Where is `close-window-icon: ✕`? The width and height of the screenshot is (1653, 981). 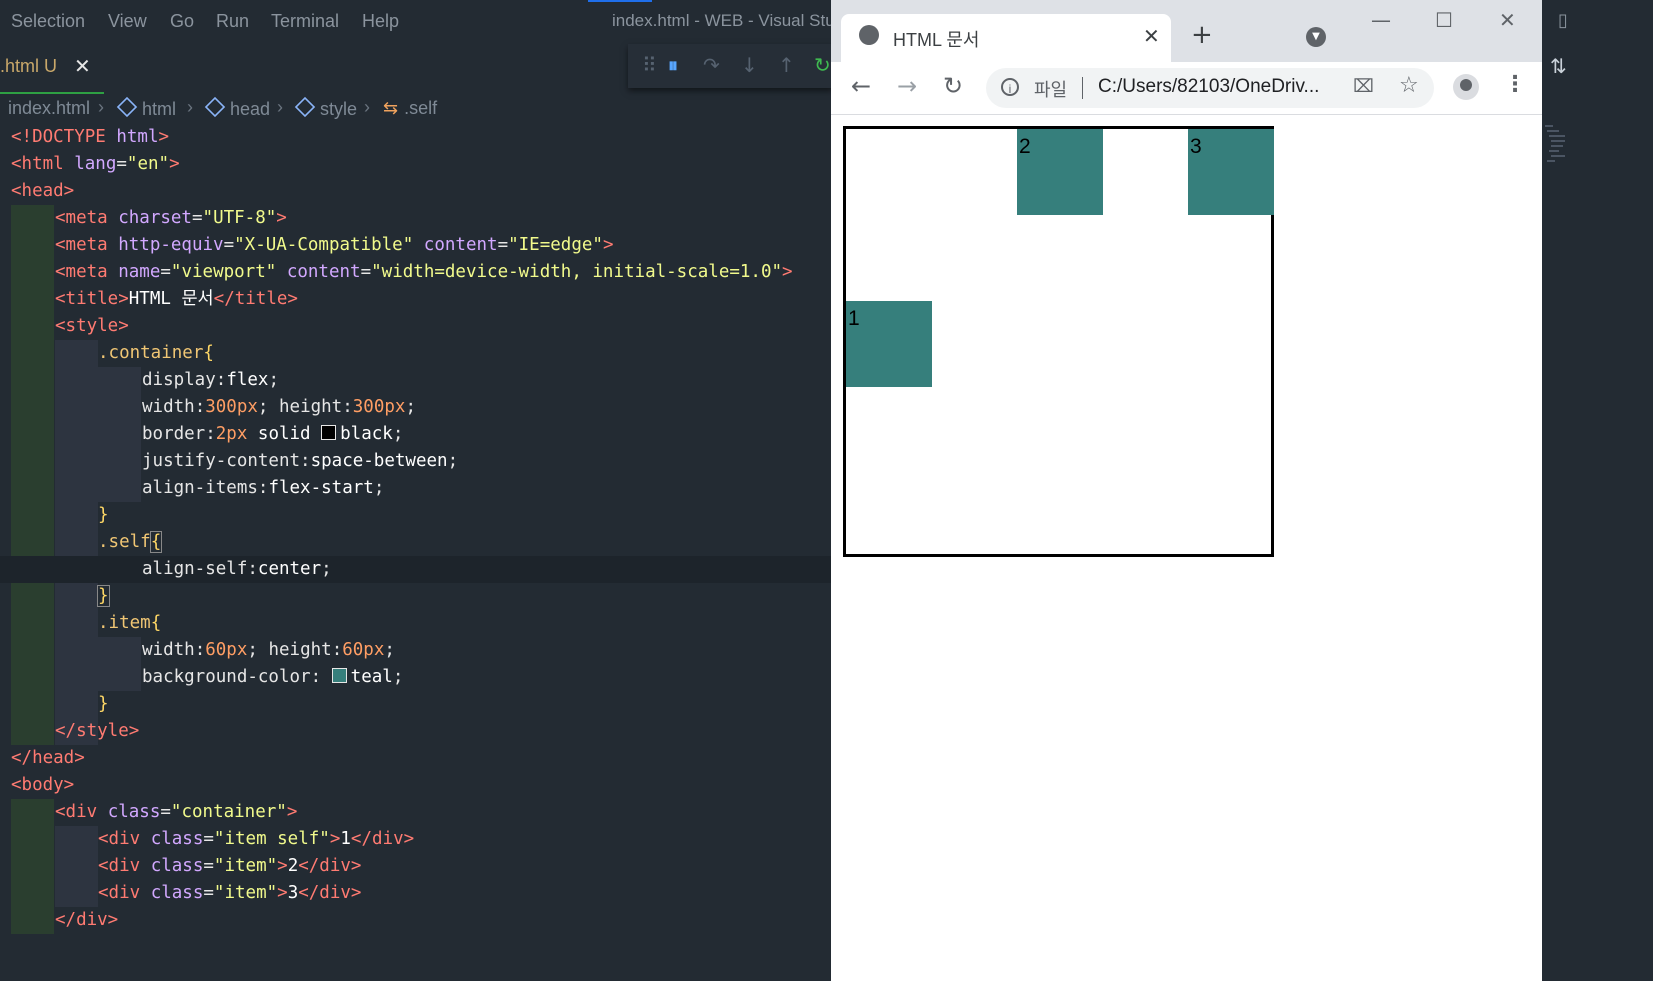 close-window-icon: ✕ is located at coordinates (1507, 20).